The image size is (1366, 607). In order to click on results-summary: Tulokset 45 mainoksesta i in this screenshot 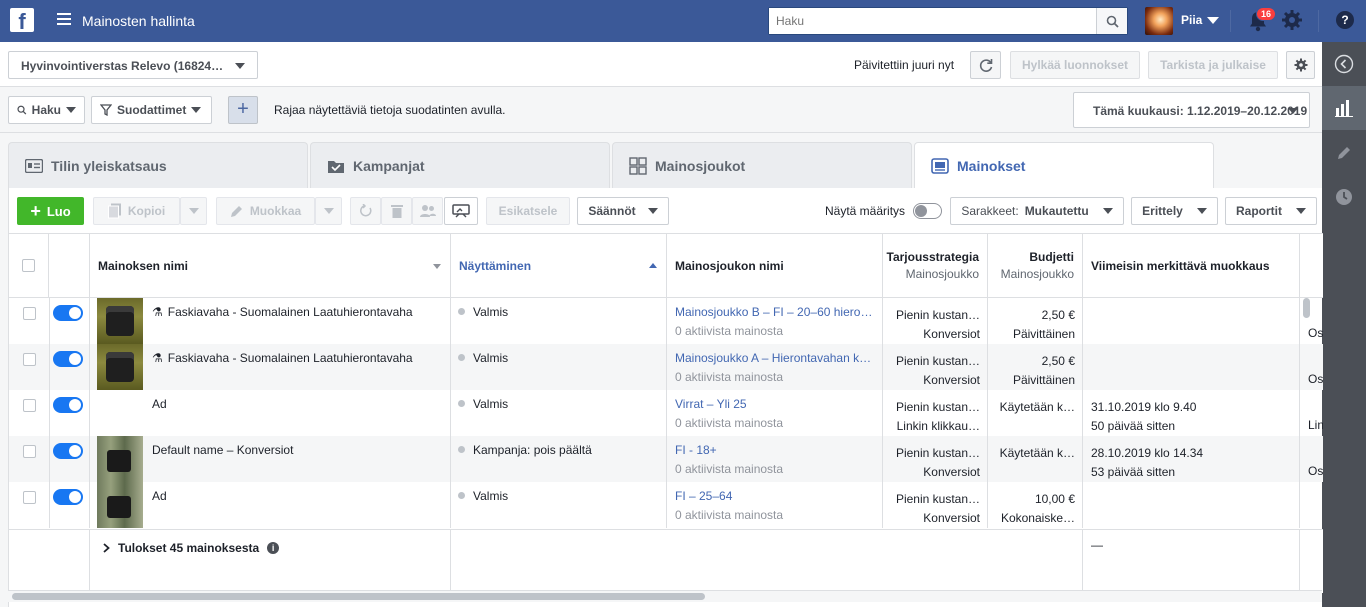, I will do `click(191, 548)`.